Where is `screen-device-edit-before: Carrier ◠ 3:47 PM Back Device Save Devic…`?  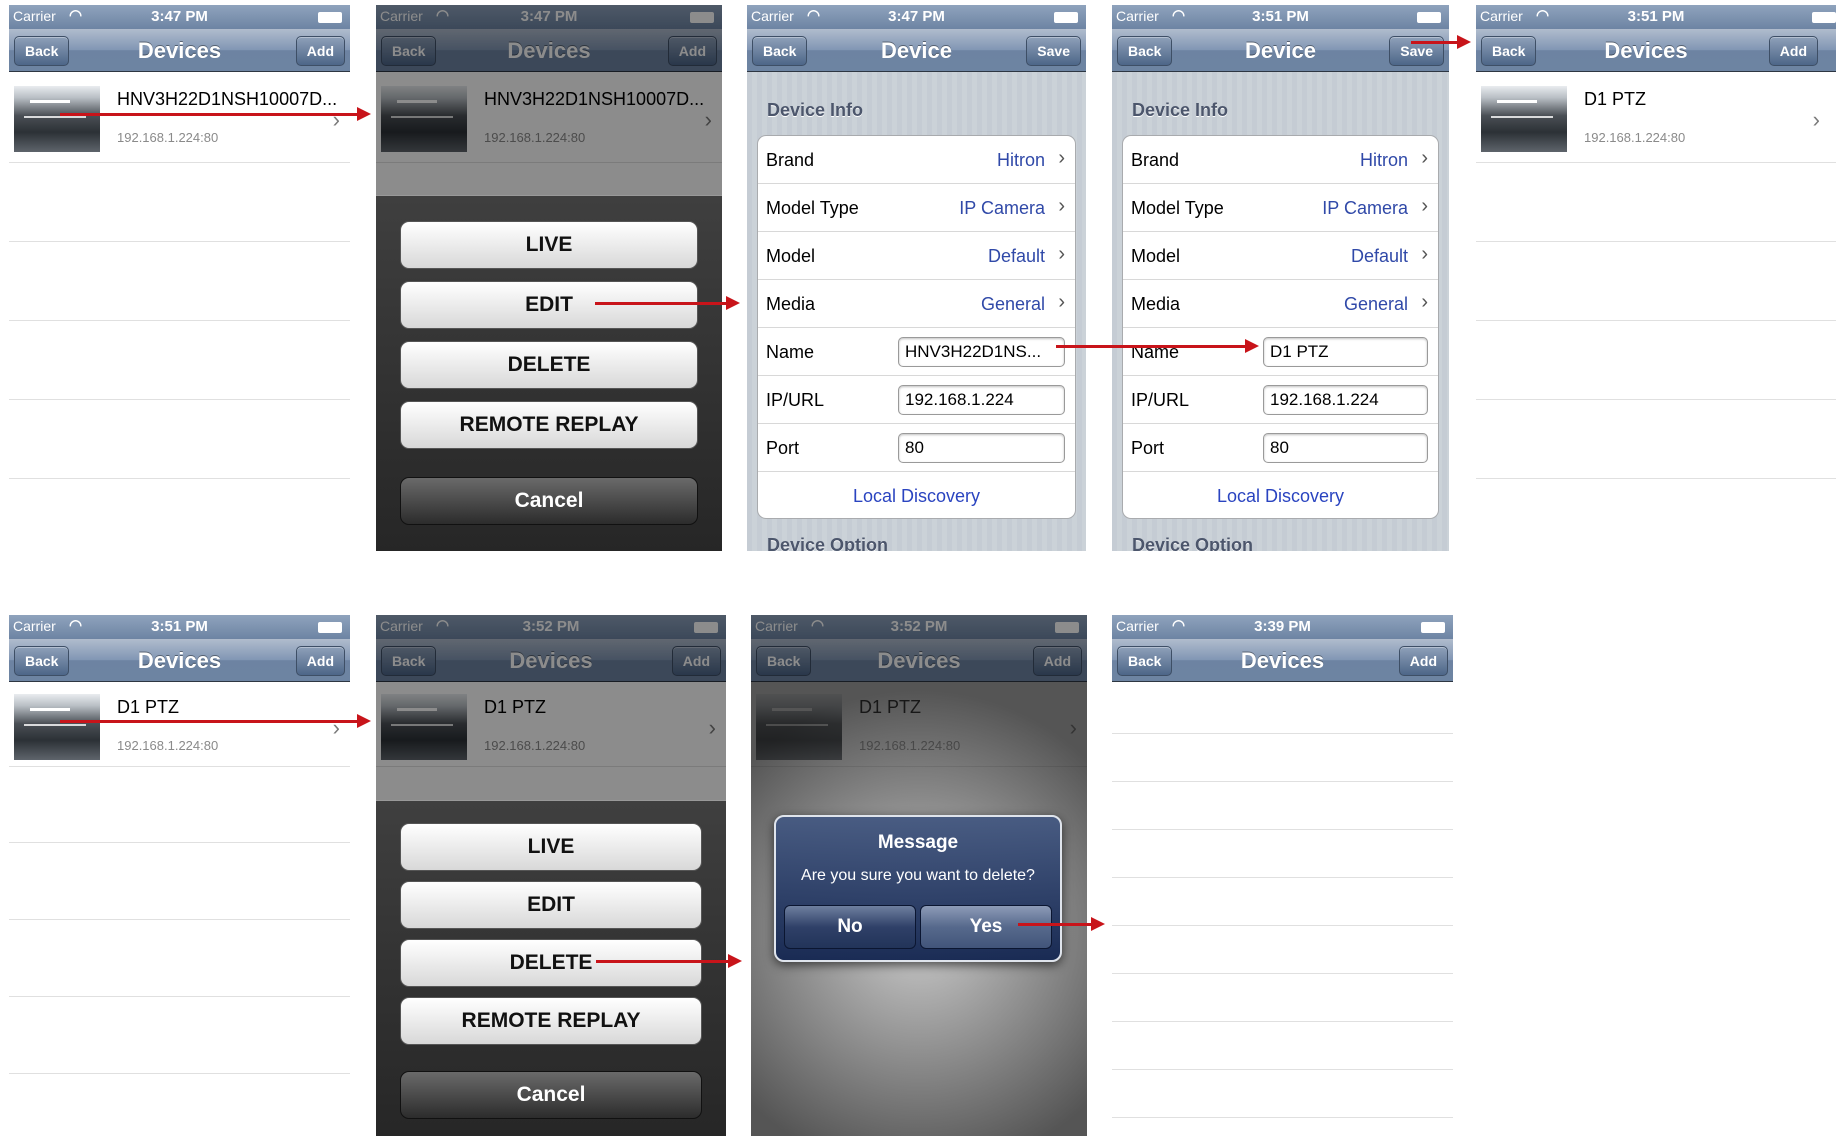 screen-device-edit-before: Carrier ◠ 3:47 PM Back Device Save Devic… is located at coordinates (916, 278).